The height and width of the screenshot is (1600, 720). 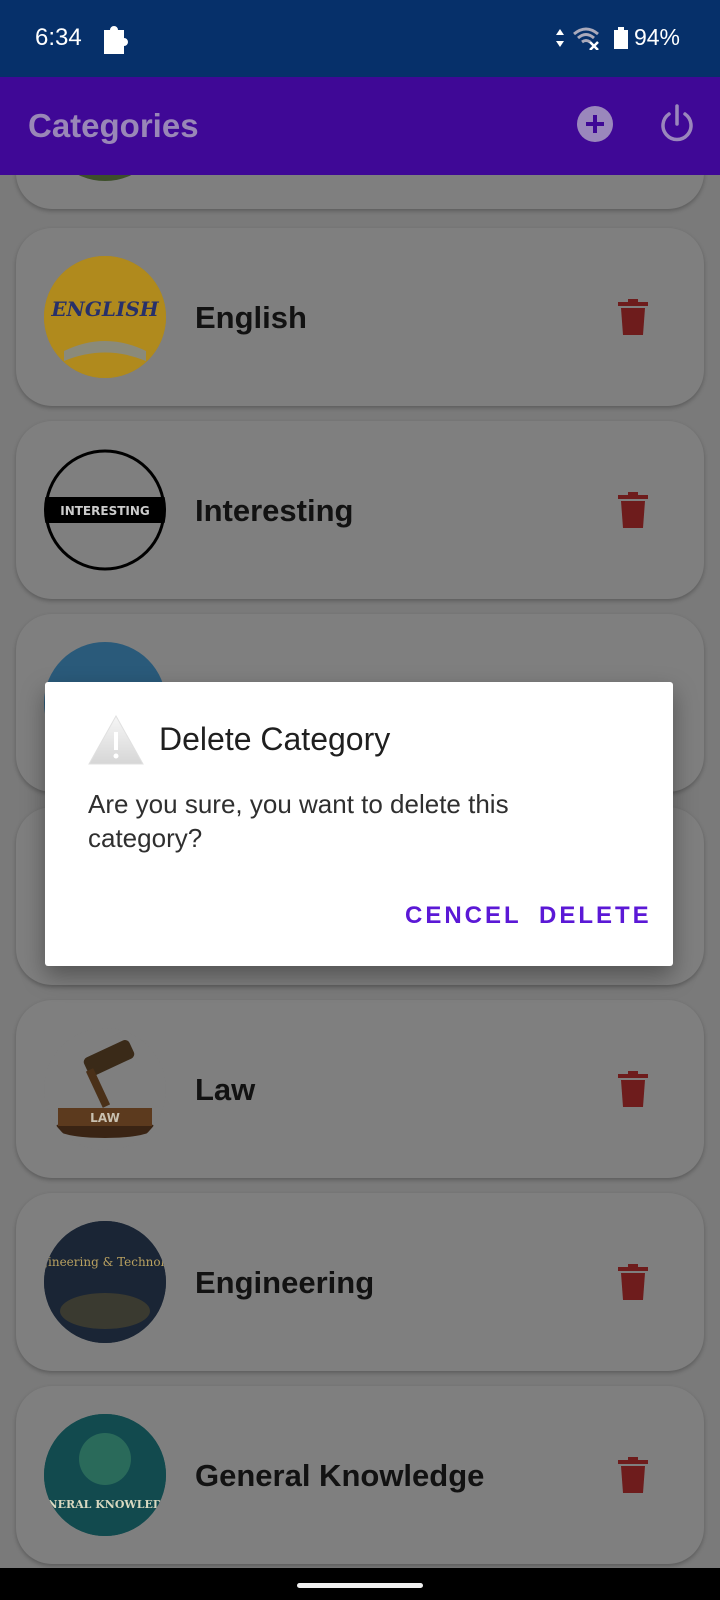 What do you see at coordinates (585, 38) in the screenshot?
I see `wifi-off-icon` at bounding box center [585, 38].